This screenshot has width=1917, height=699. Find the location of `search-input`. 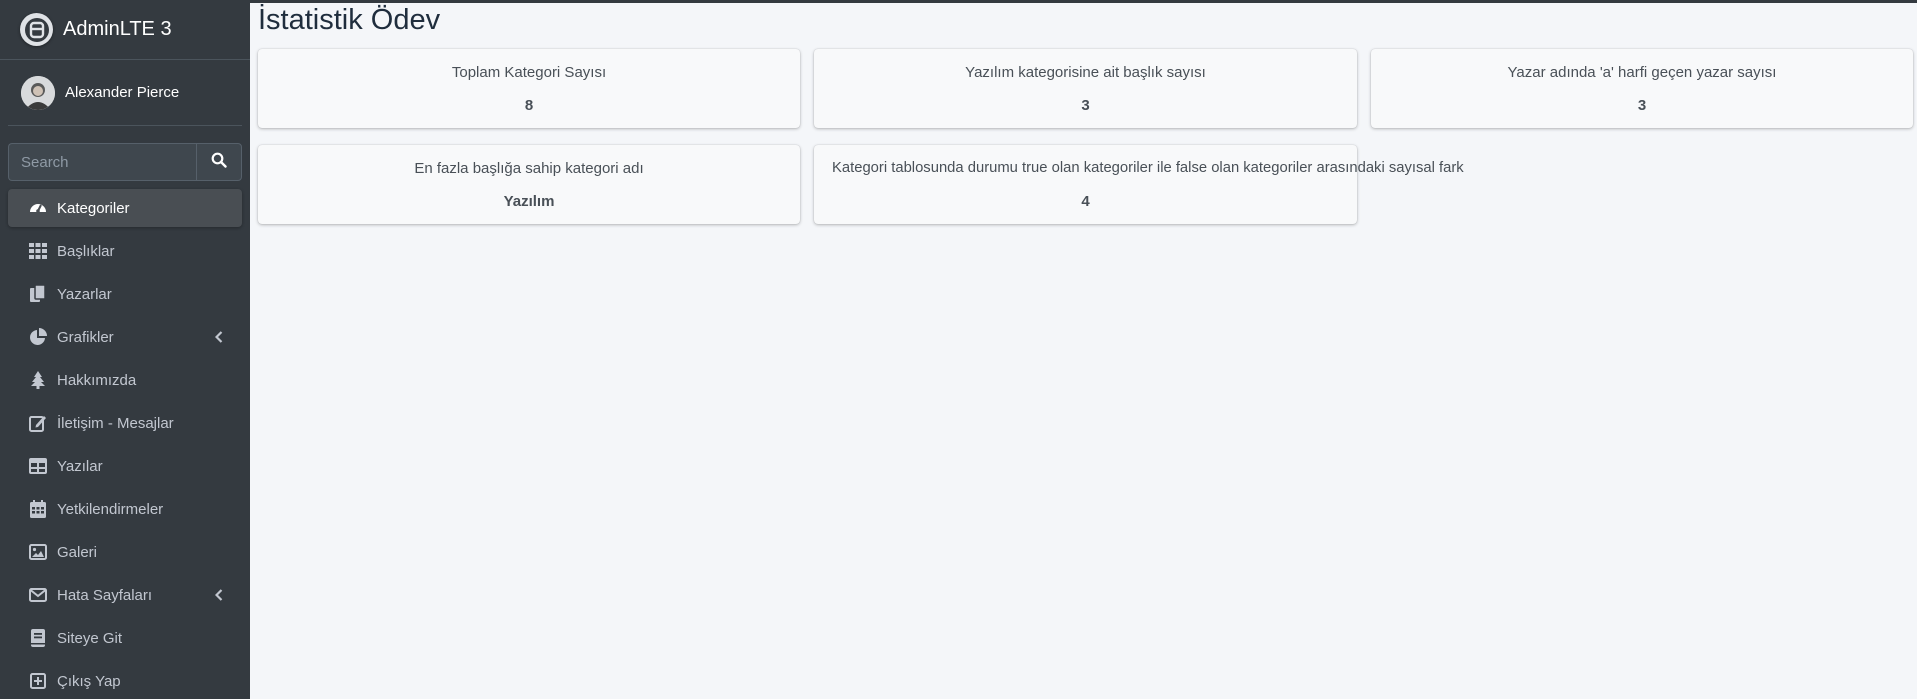

search-input is located at coordinates (102, 162).